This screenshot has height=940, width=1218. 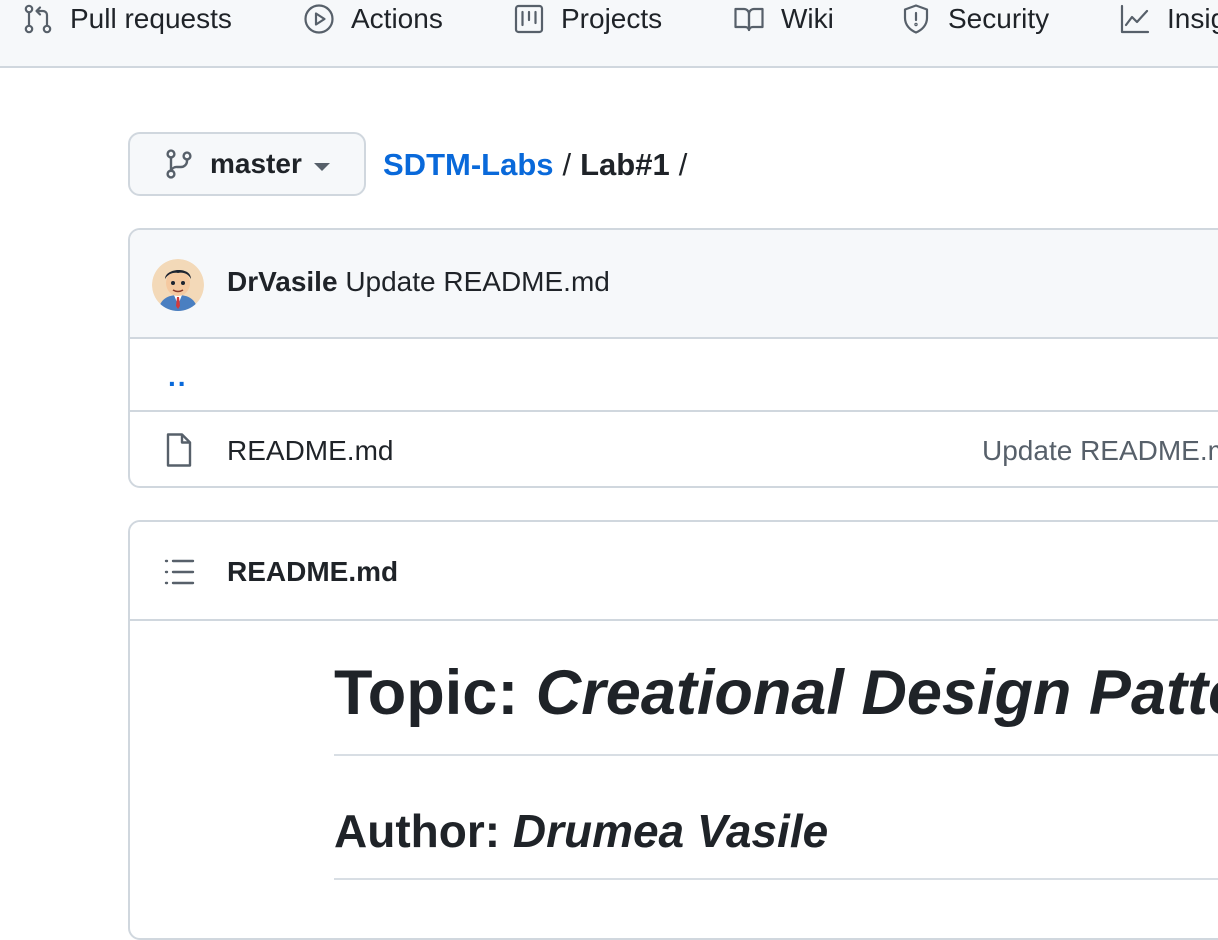 I want to click on tab-wiki-label: Wiki, so click(x=807, y=18).